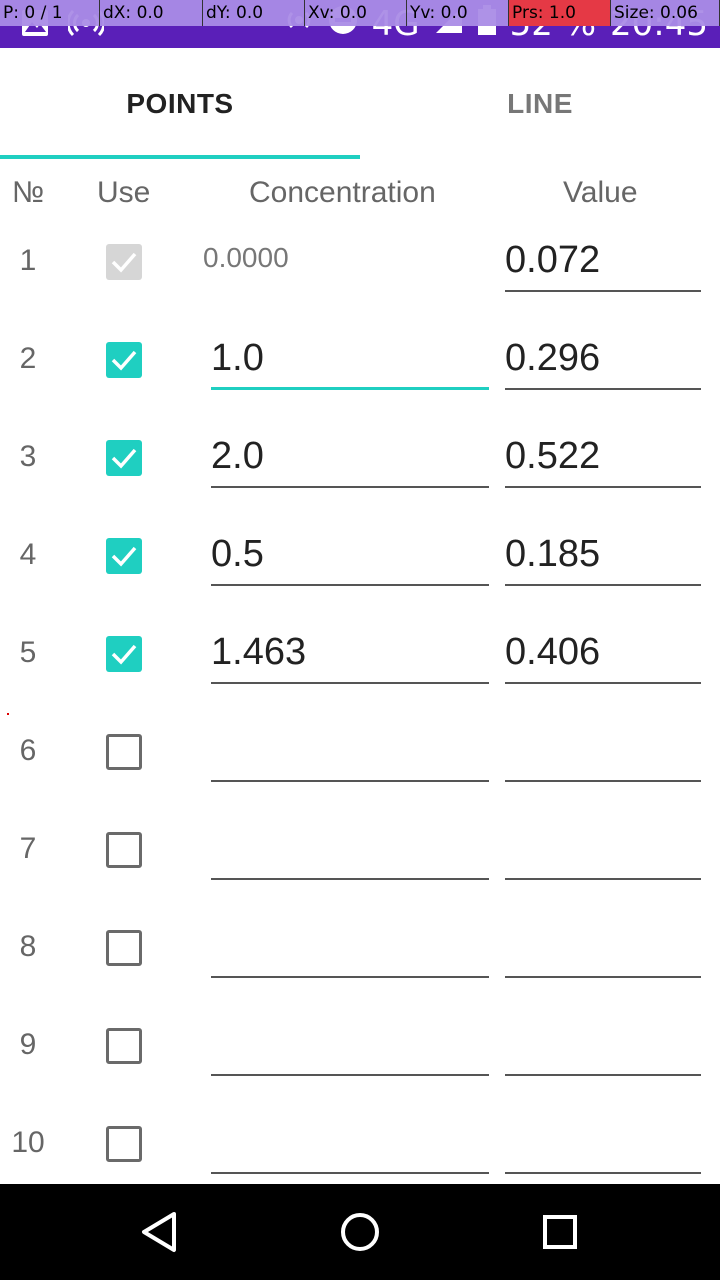 The width and height of the screenshot is (720, 1280). I want to click on table-row: 5 1.463 0.406, so click(360, 655).